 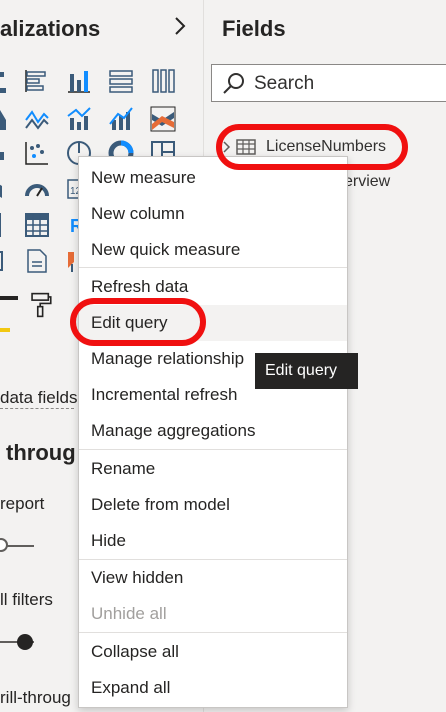 I want to click on scatter-chart-icon, so click(x=37, y=153).